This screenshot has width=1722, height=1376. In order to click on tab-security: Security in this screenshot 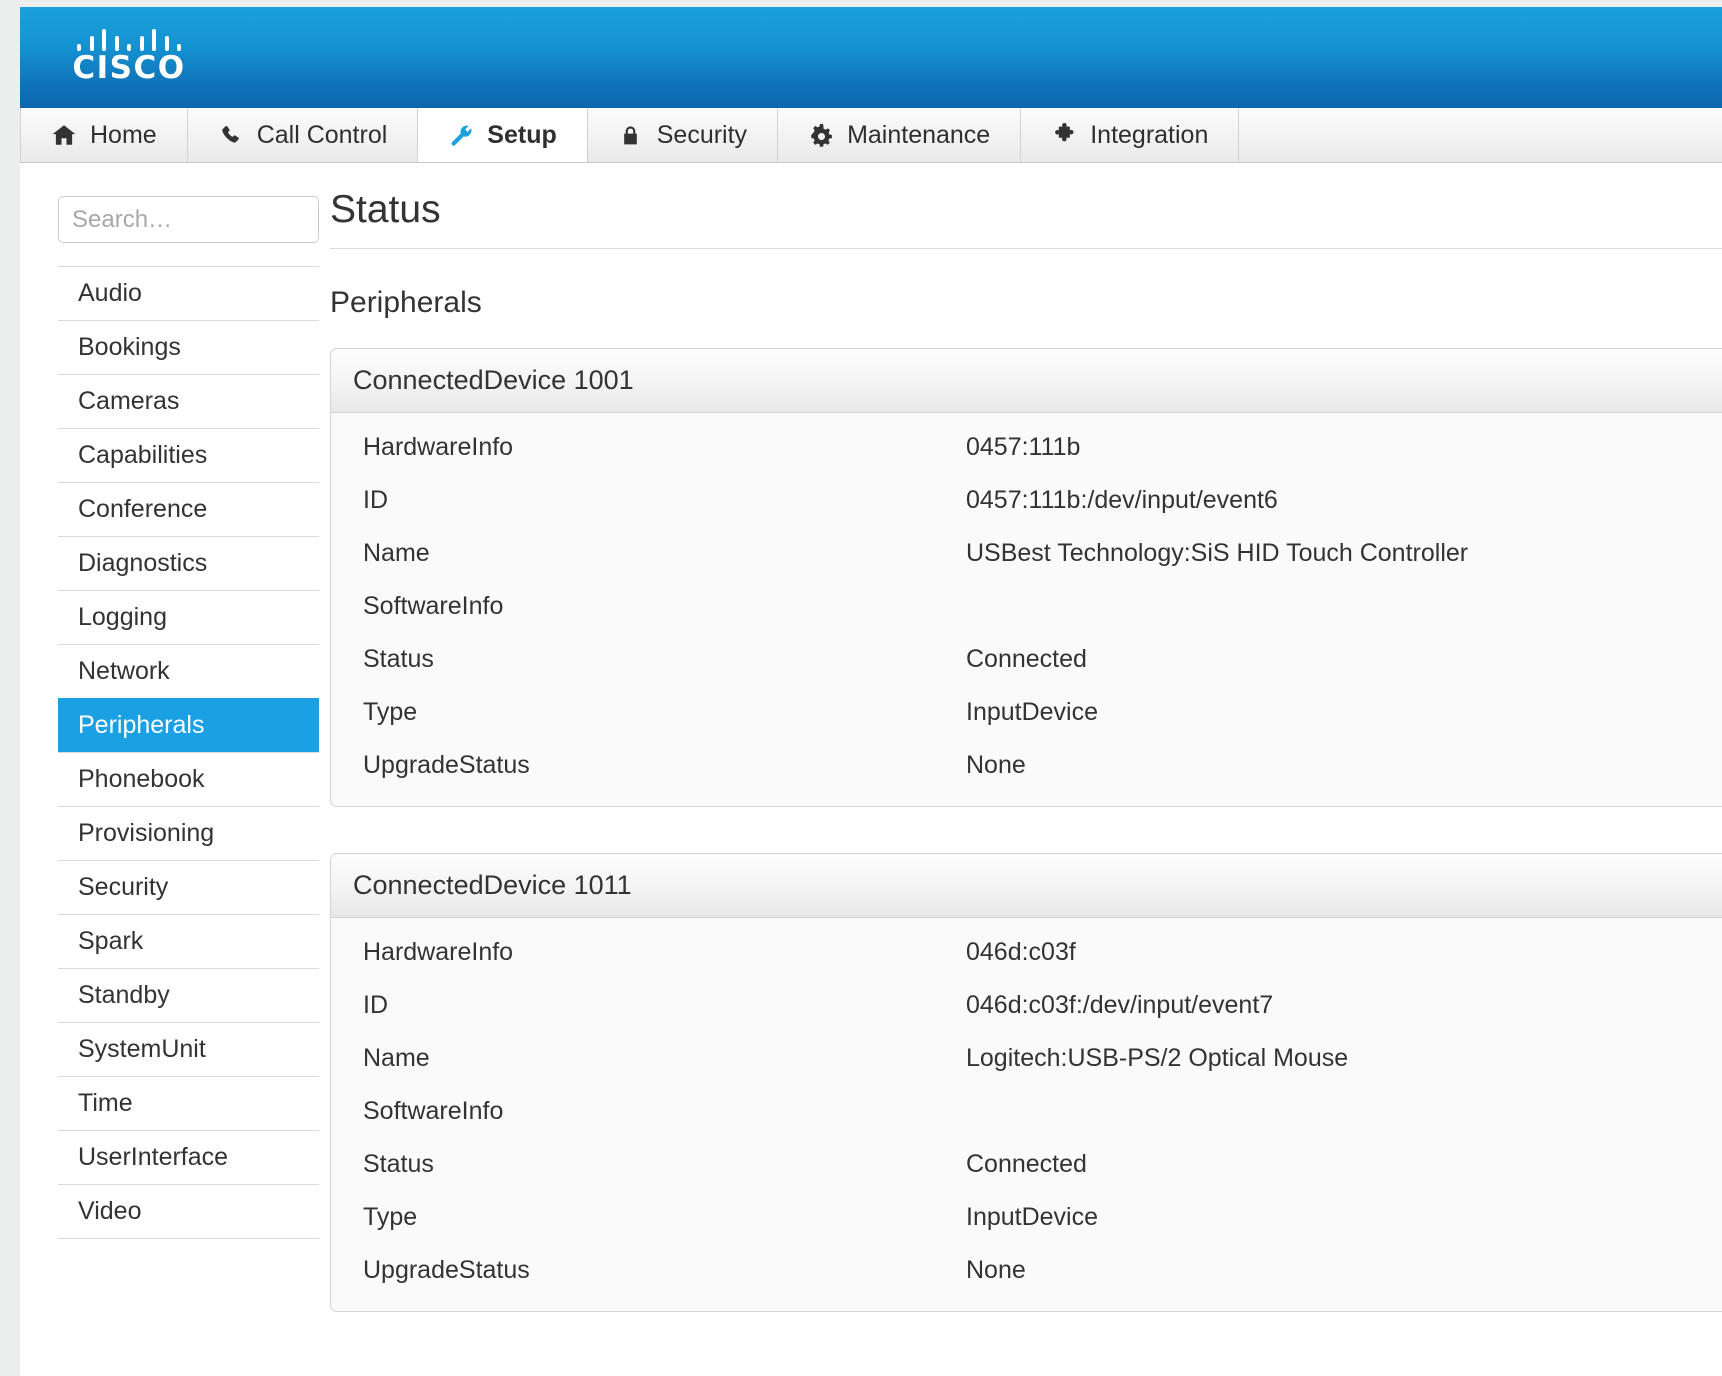, I will do `click(683, 135)`.